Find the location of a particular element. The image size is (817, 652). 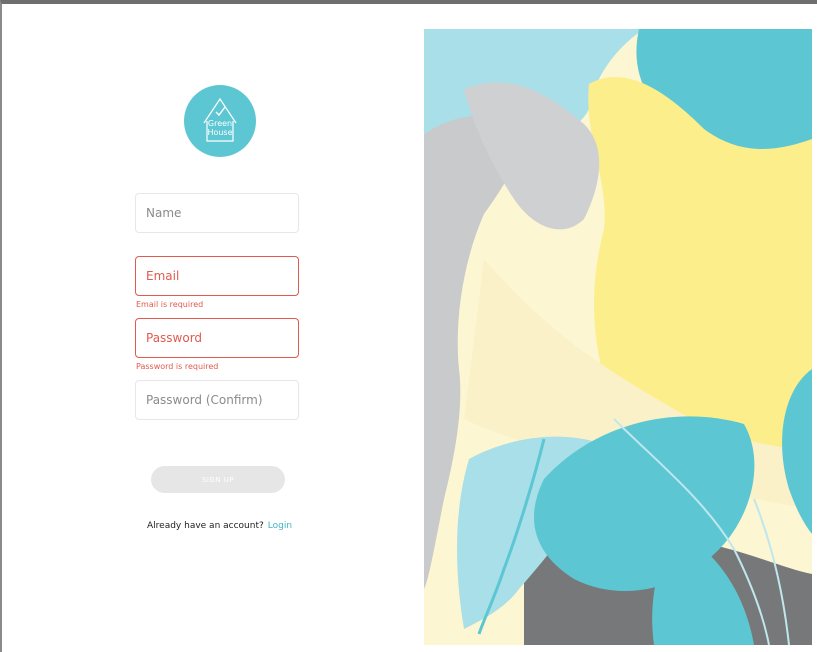

logo-text-line1: Green is located at coordinates (220, 123).